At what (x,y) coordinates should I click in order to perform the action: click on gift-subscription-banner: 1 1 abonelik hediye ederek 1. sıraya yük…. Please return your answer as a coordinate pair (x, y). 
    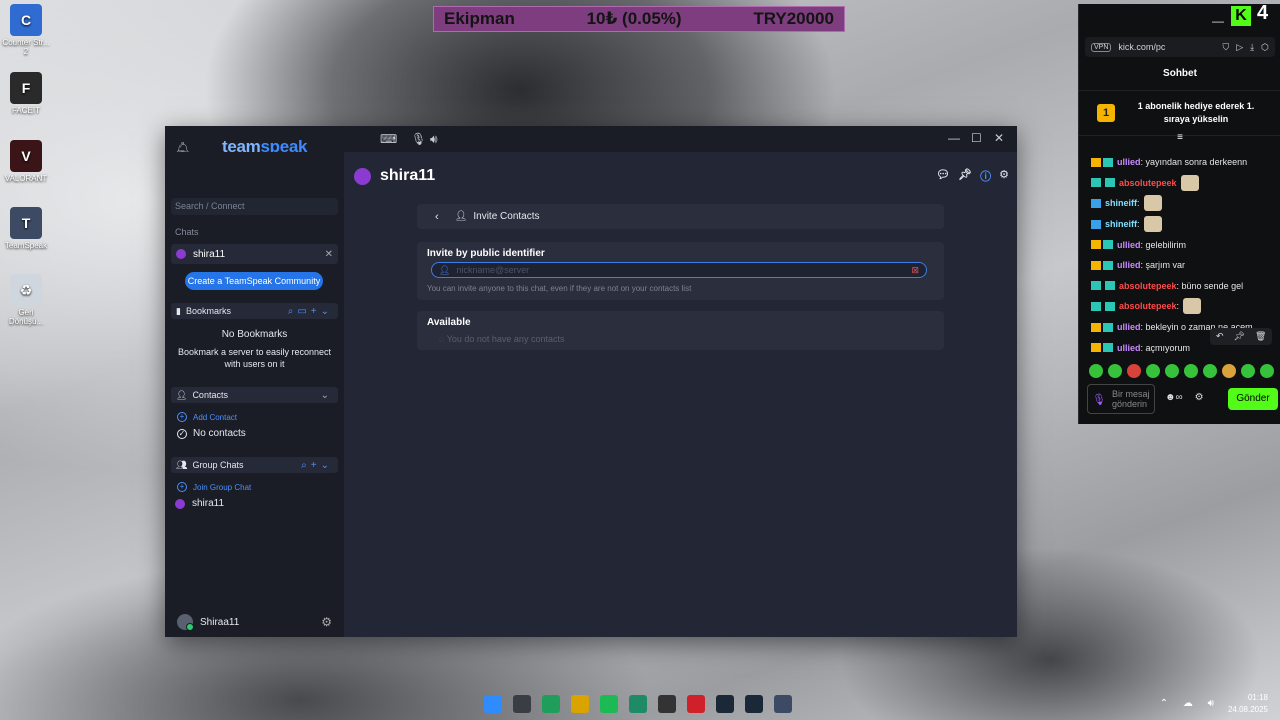
    Looking at the image, I should click on (1179, 113).